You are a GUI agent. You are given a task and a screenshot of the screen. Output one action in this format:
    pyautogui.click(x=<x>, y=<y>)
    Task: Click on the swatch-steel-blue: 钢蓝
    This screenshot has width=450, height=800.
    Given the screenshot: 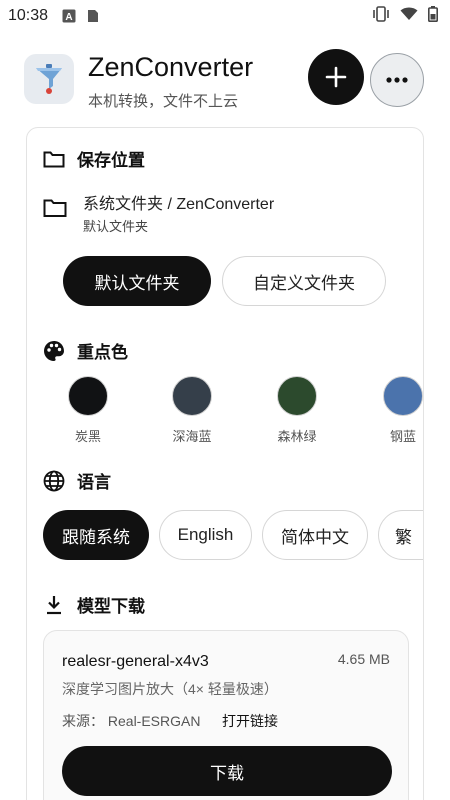 What is the action you would take?
    pyautogui.click(x=393, y=410)
    